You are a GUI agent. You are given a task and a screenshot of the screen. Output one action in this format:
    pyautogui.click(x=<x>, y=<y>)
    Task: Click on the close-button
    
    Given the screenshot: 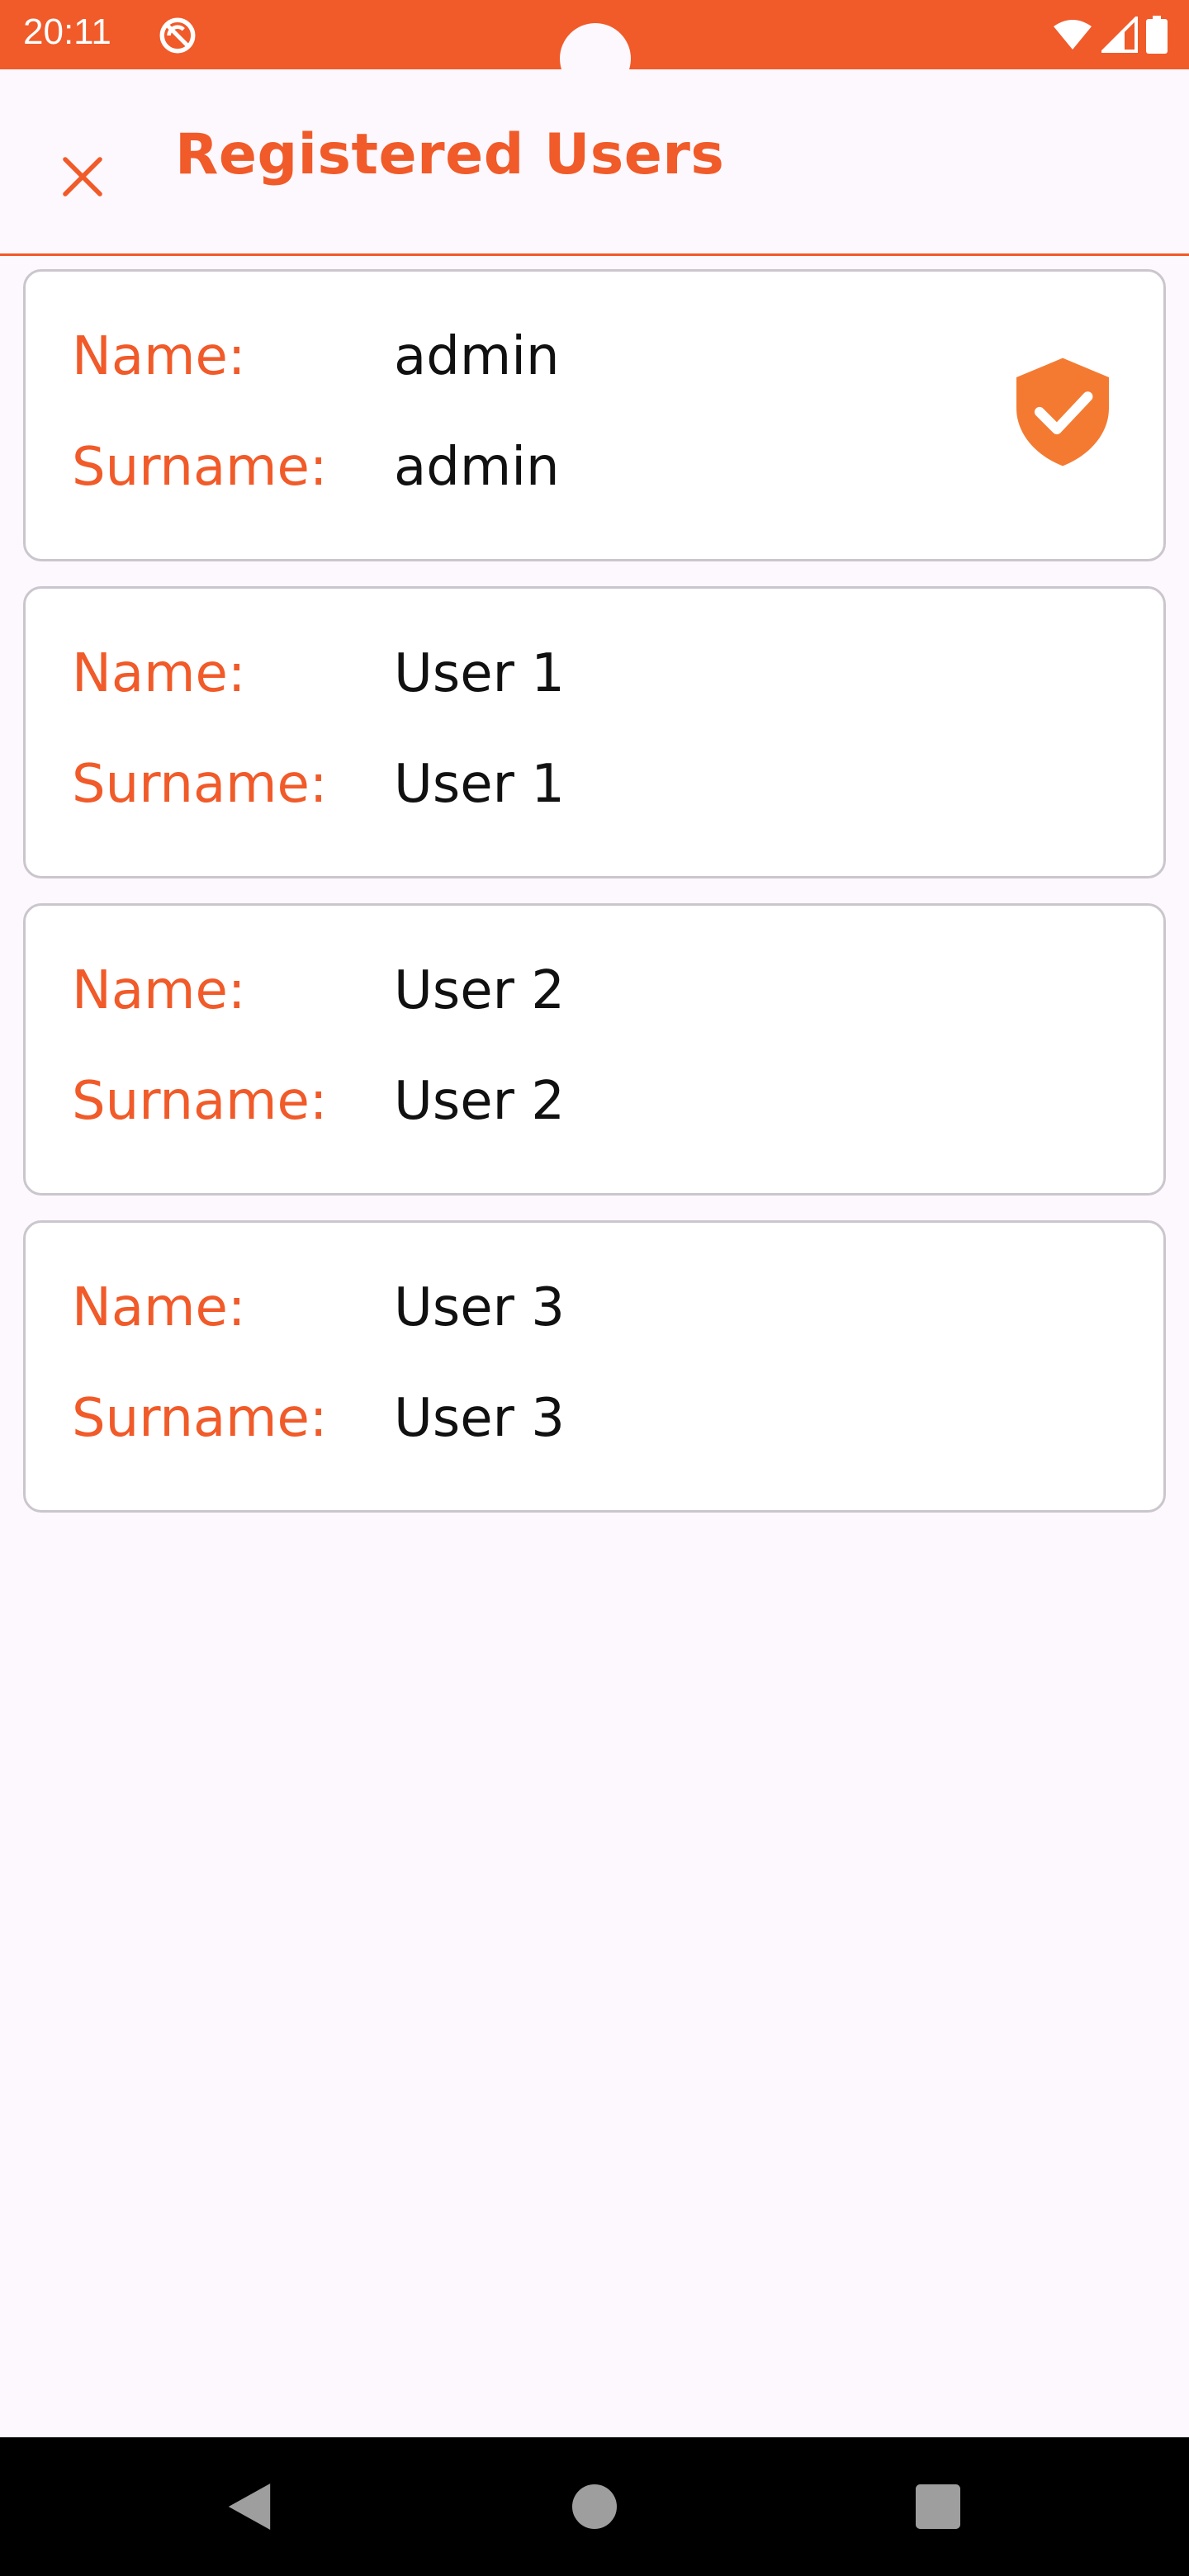 What is the action you would take?
    pyautogui.click(x=82, y=176)
    